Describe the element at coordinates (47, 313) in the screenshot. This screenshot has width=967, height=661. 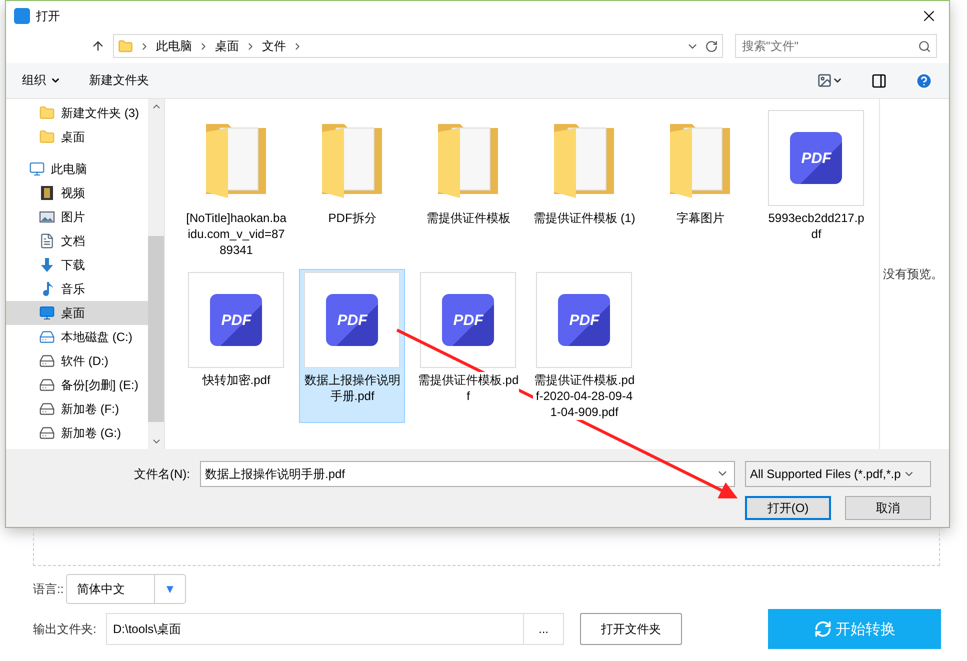
I see `desktop-icon` at that location.